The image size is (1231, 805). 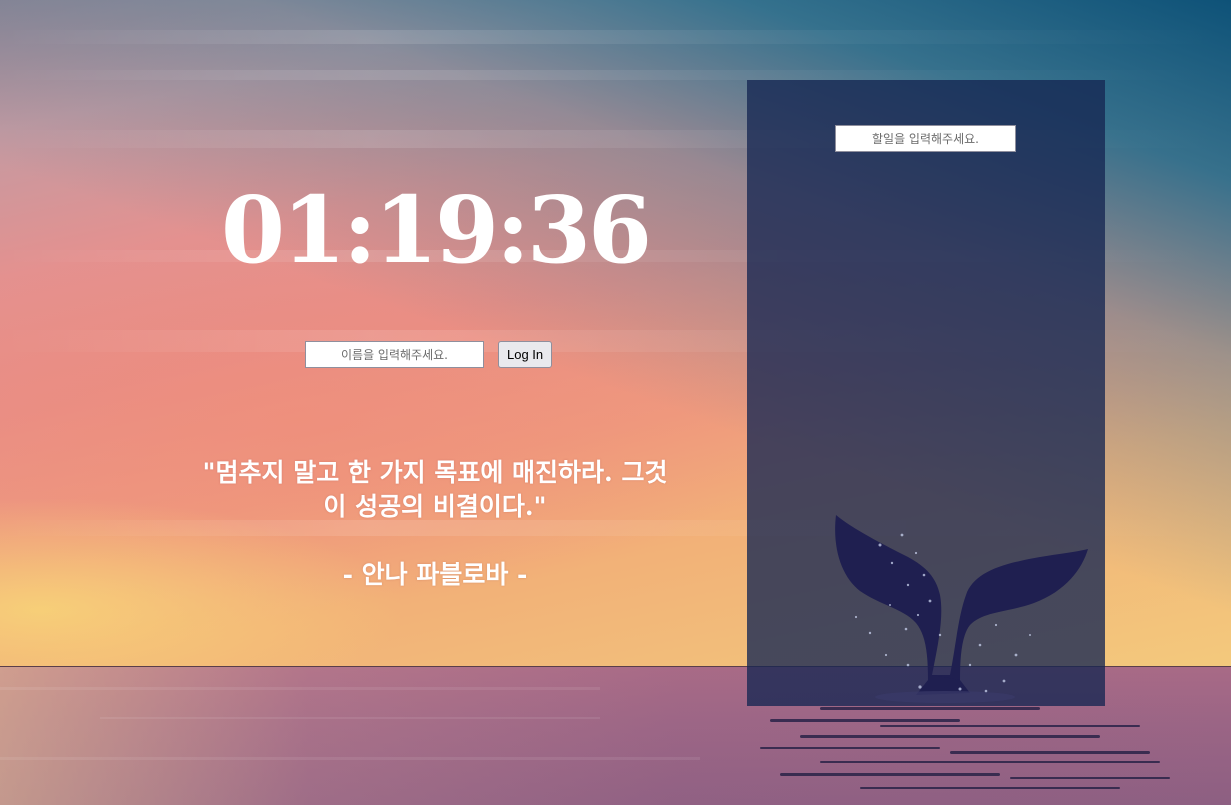 I want to click on name-input, so click(x=394, y=354).